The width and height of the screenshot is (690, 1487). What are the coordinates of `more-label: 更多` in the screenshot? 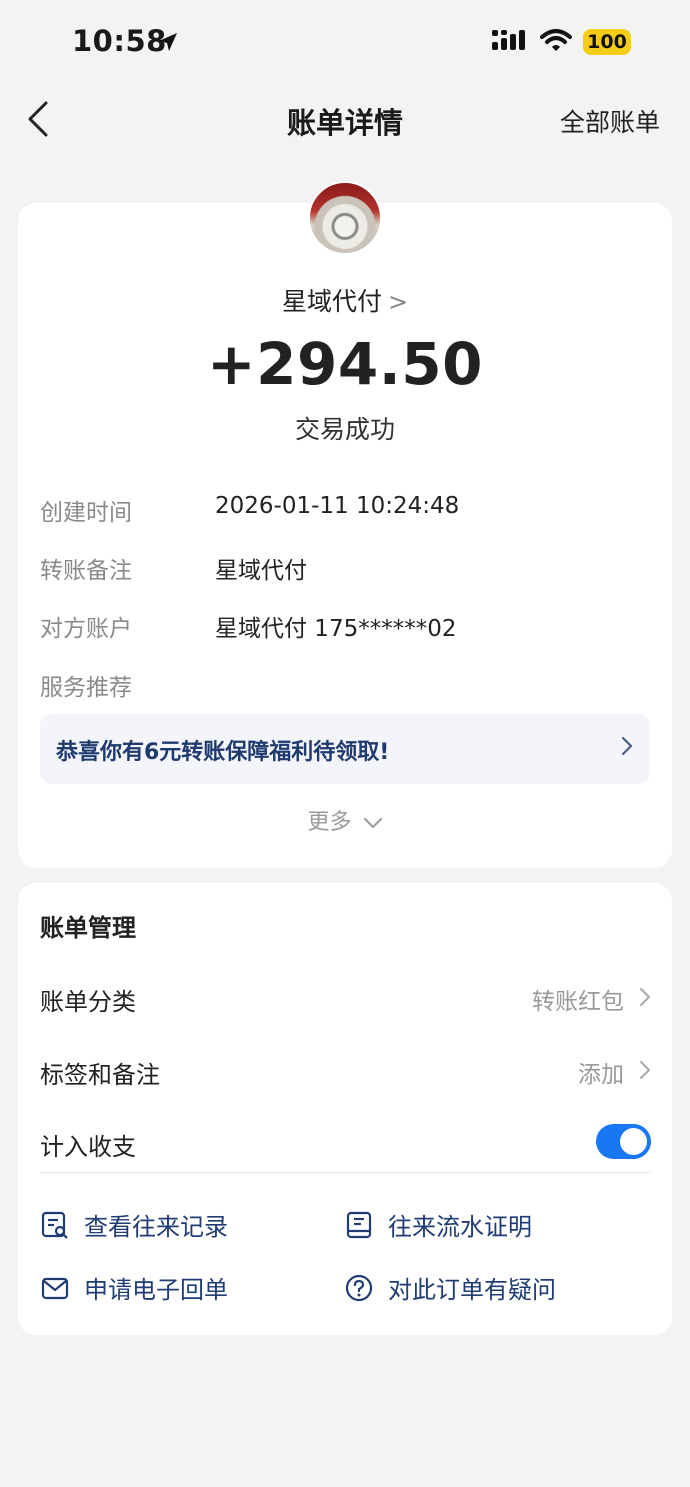 It's located at (329, 822).